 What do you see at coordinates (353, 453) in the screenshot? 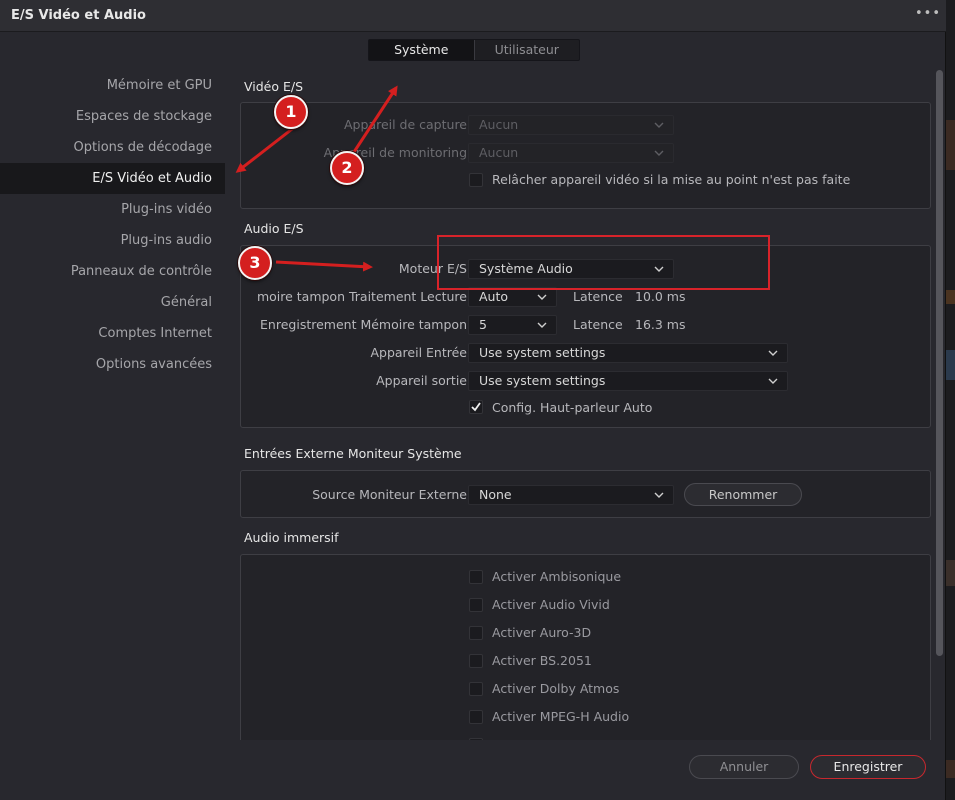
I see `external-monitor-title: Entrées Externe Moniteur Système` at bounding box center [353, 453].